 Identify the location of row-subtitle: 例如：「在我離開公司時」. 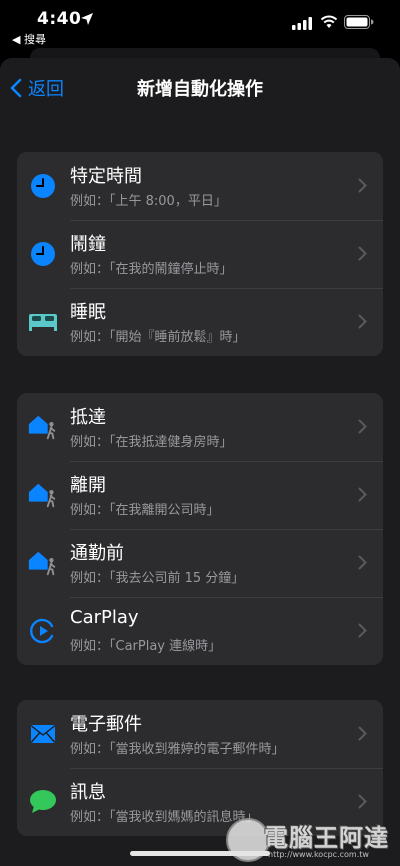
(145, 510).